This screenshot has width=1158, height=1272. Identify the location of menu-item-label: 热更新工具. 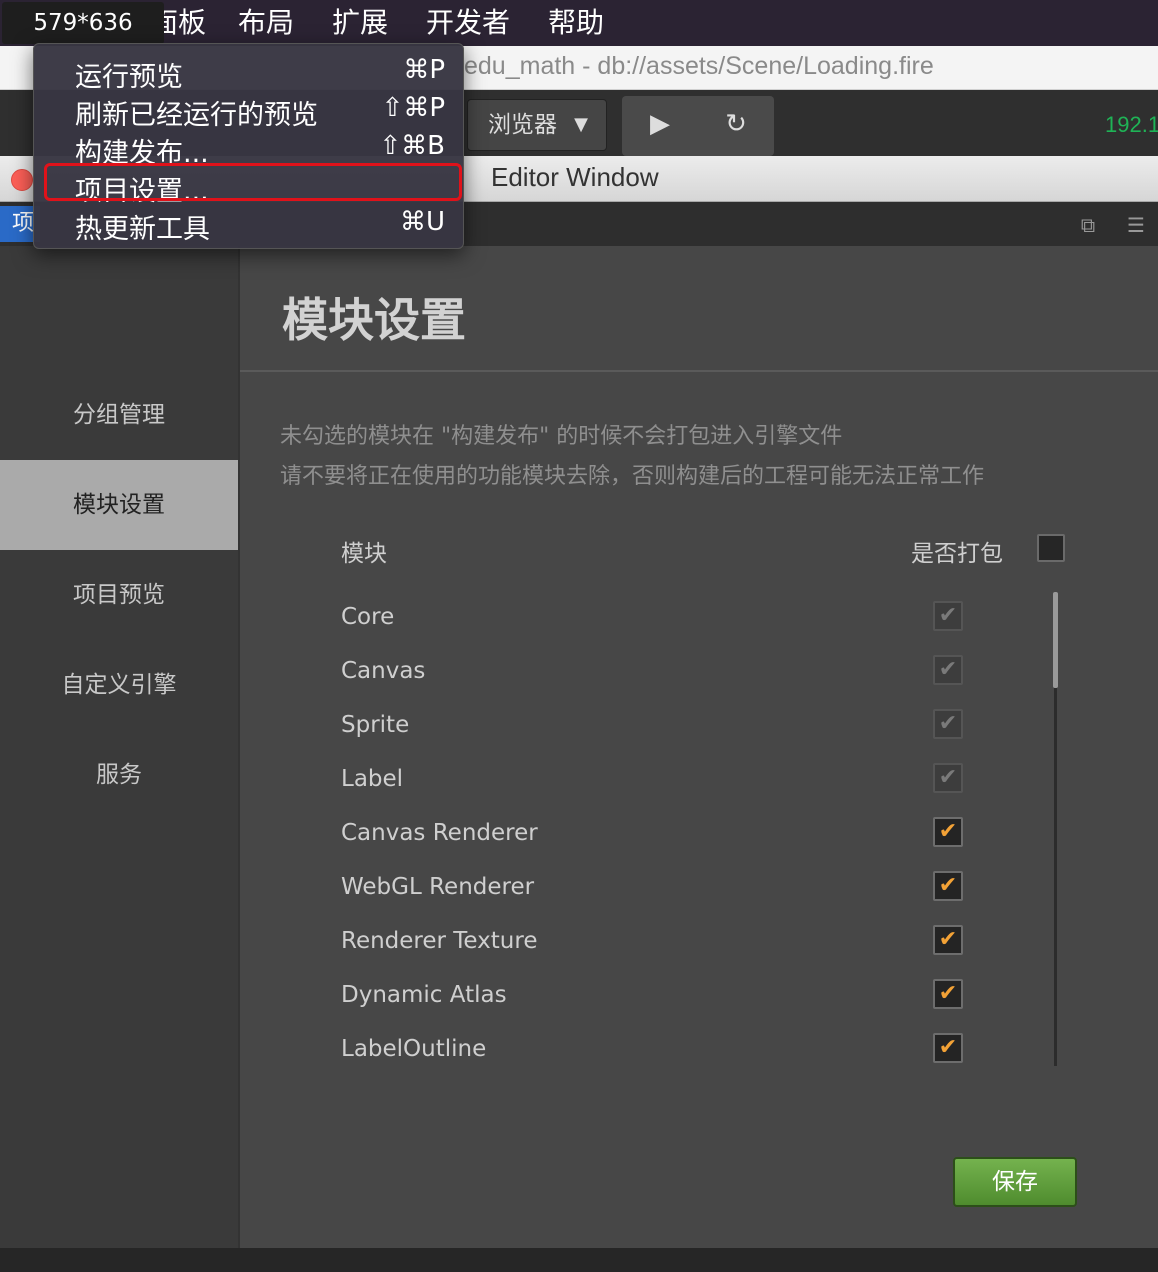
(142, 229).